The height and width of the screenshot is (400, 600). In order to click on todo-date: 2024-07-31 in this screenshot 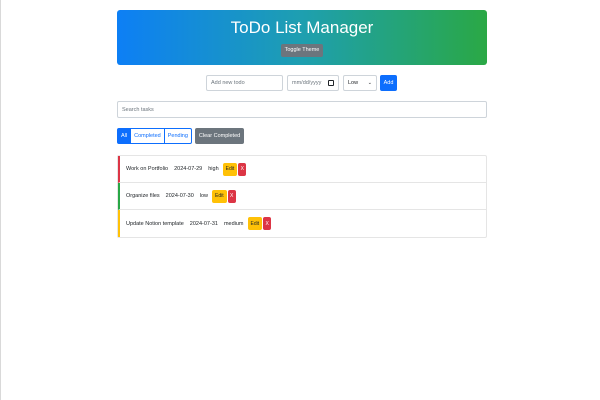, I will do `click(203, 223)`.